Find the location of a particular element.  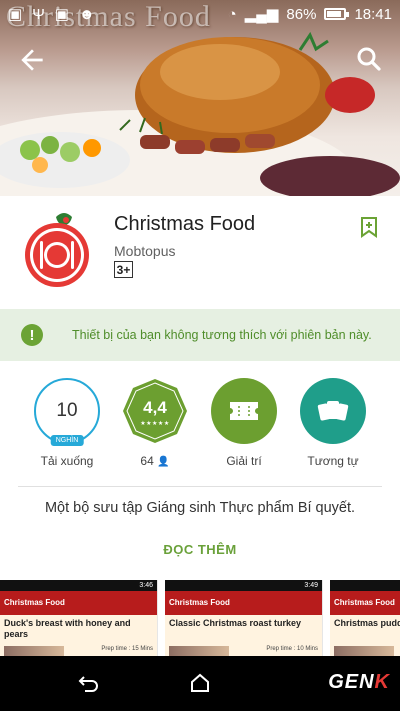

read-more-button: ĐỌC THÊM is located at coordinates (200, 549).